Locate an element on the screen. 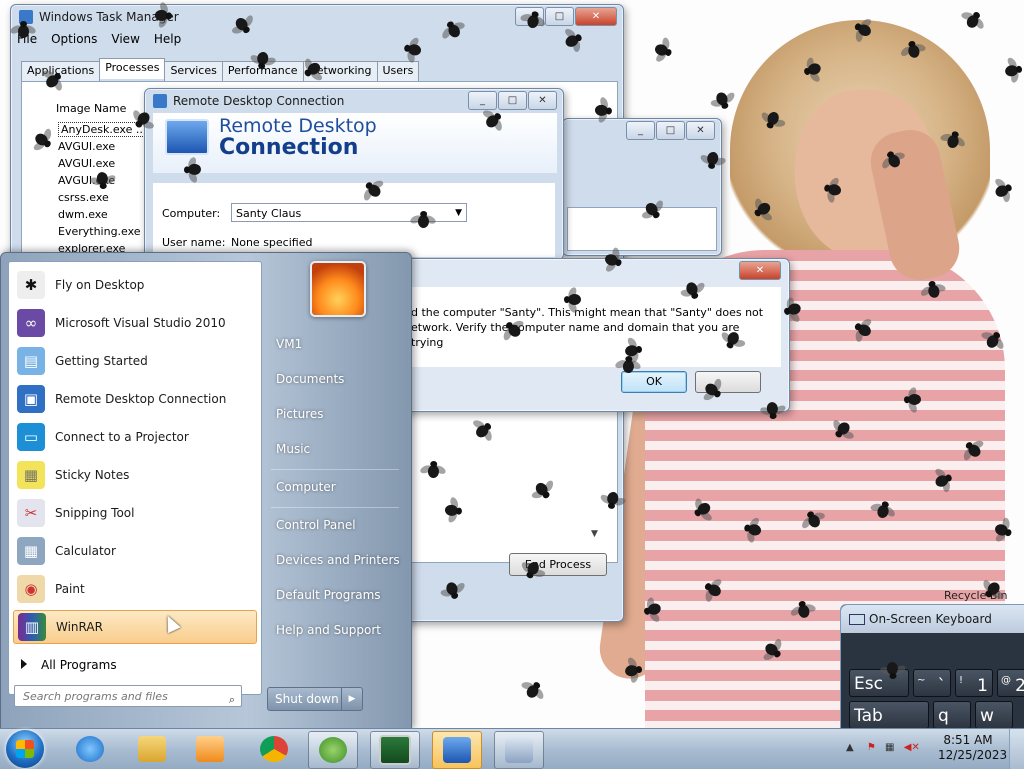 The height and width of the screenshot is (769, 1024). start-item-label: Calculator is located at coordinates (85, 551).